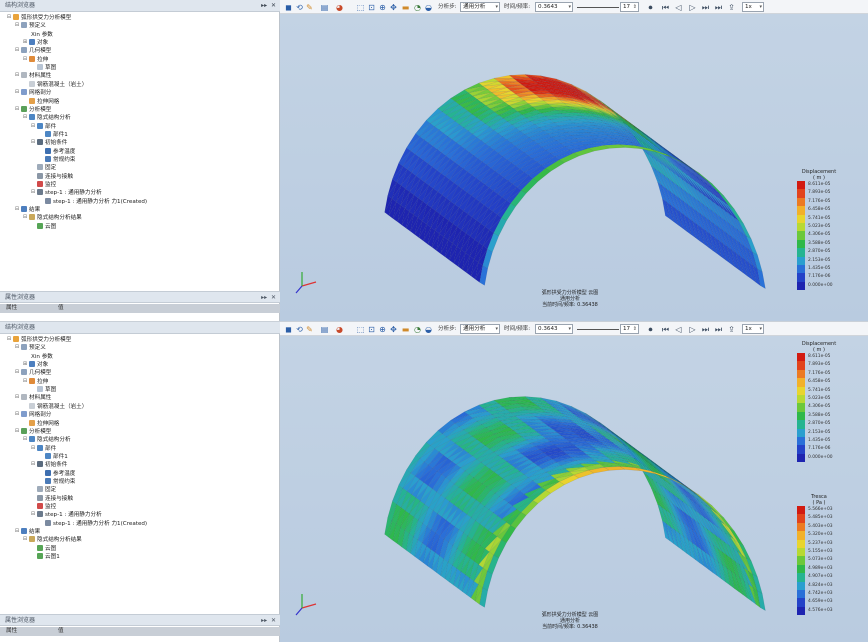  Describe the element at coordinates (264, 620) in the screenshot. I see `panel-pin-icon: ▸▸` at that location.